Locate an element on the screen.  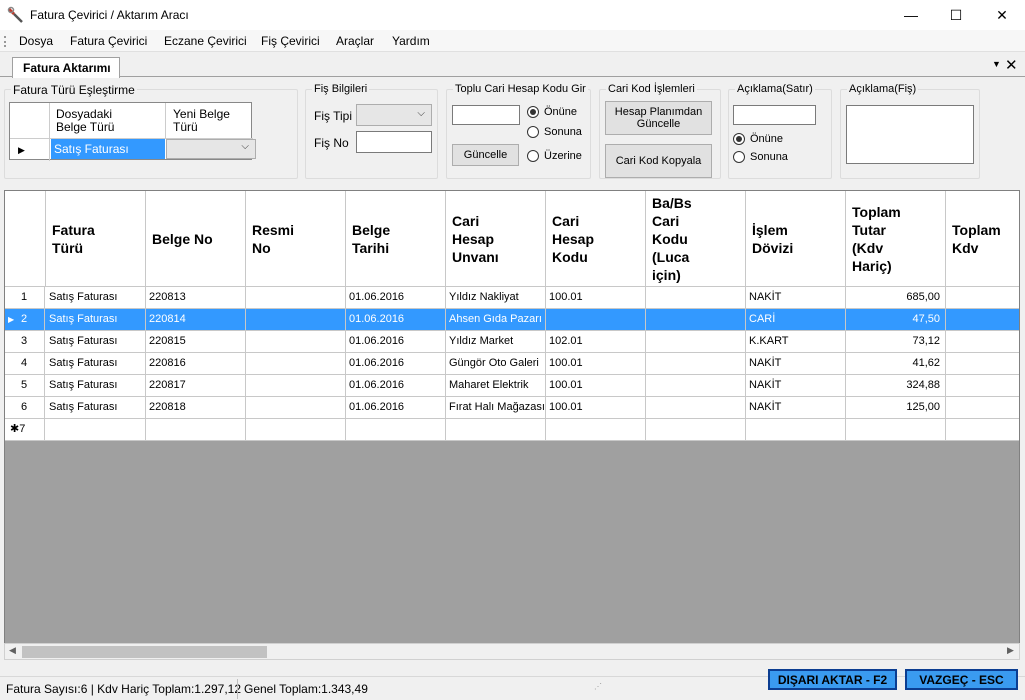
row-header: 3 is located at coordinates (25, 341).